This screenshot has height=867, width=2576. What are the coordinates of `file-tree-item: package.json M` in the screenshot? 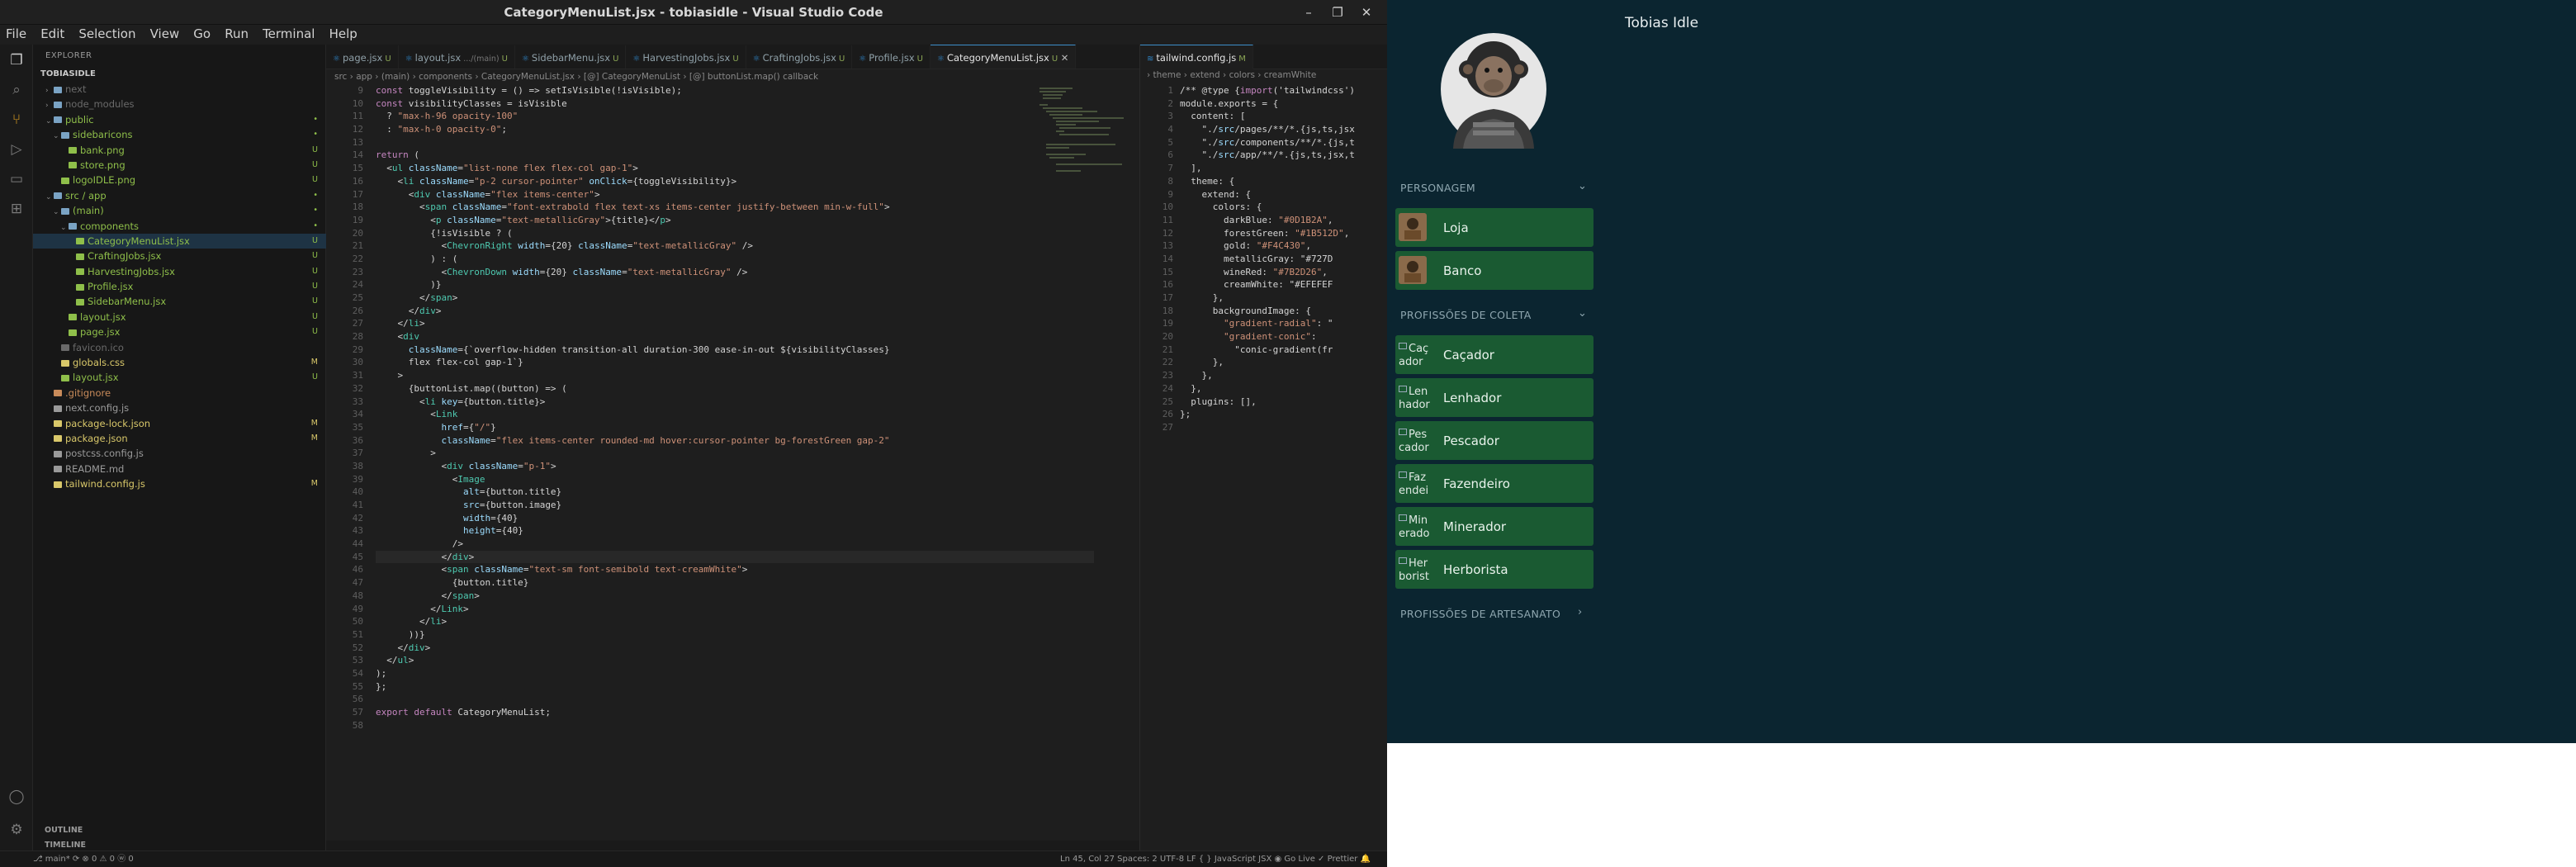 It's located at (179, 438).